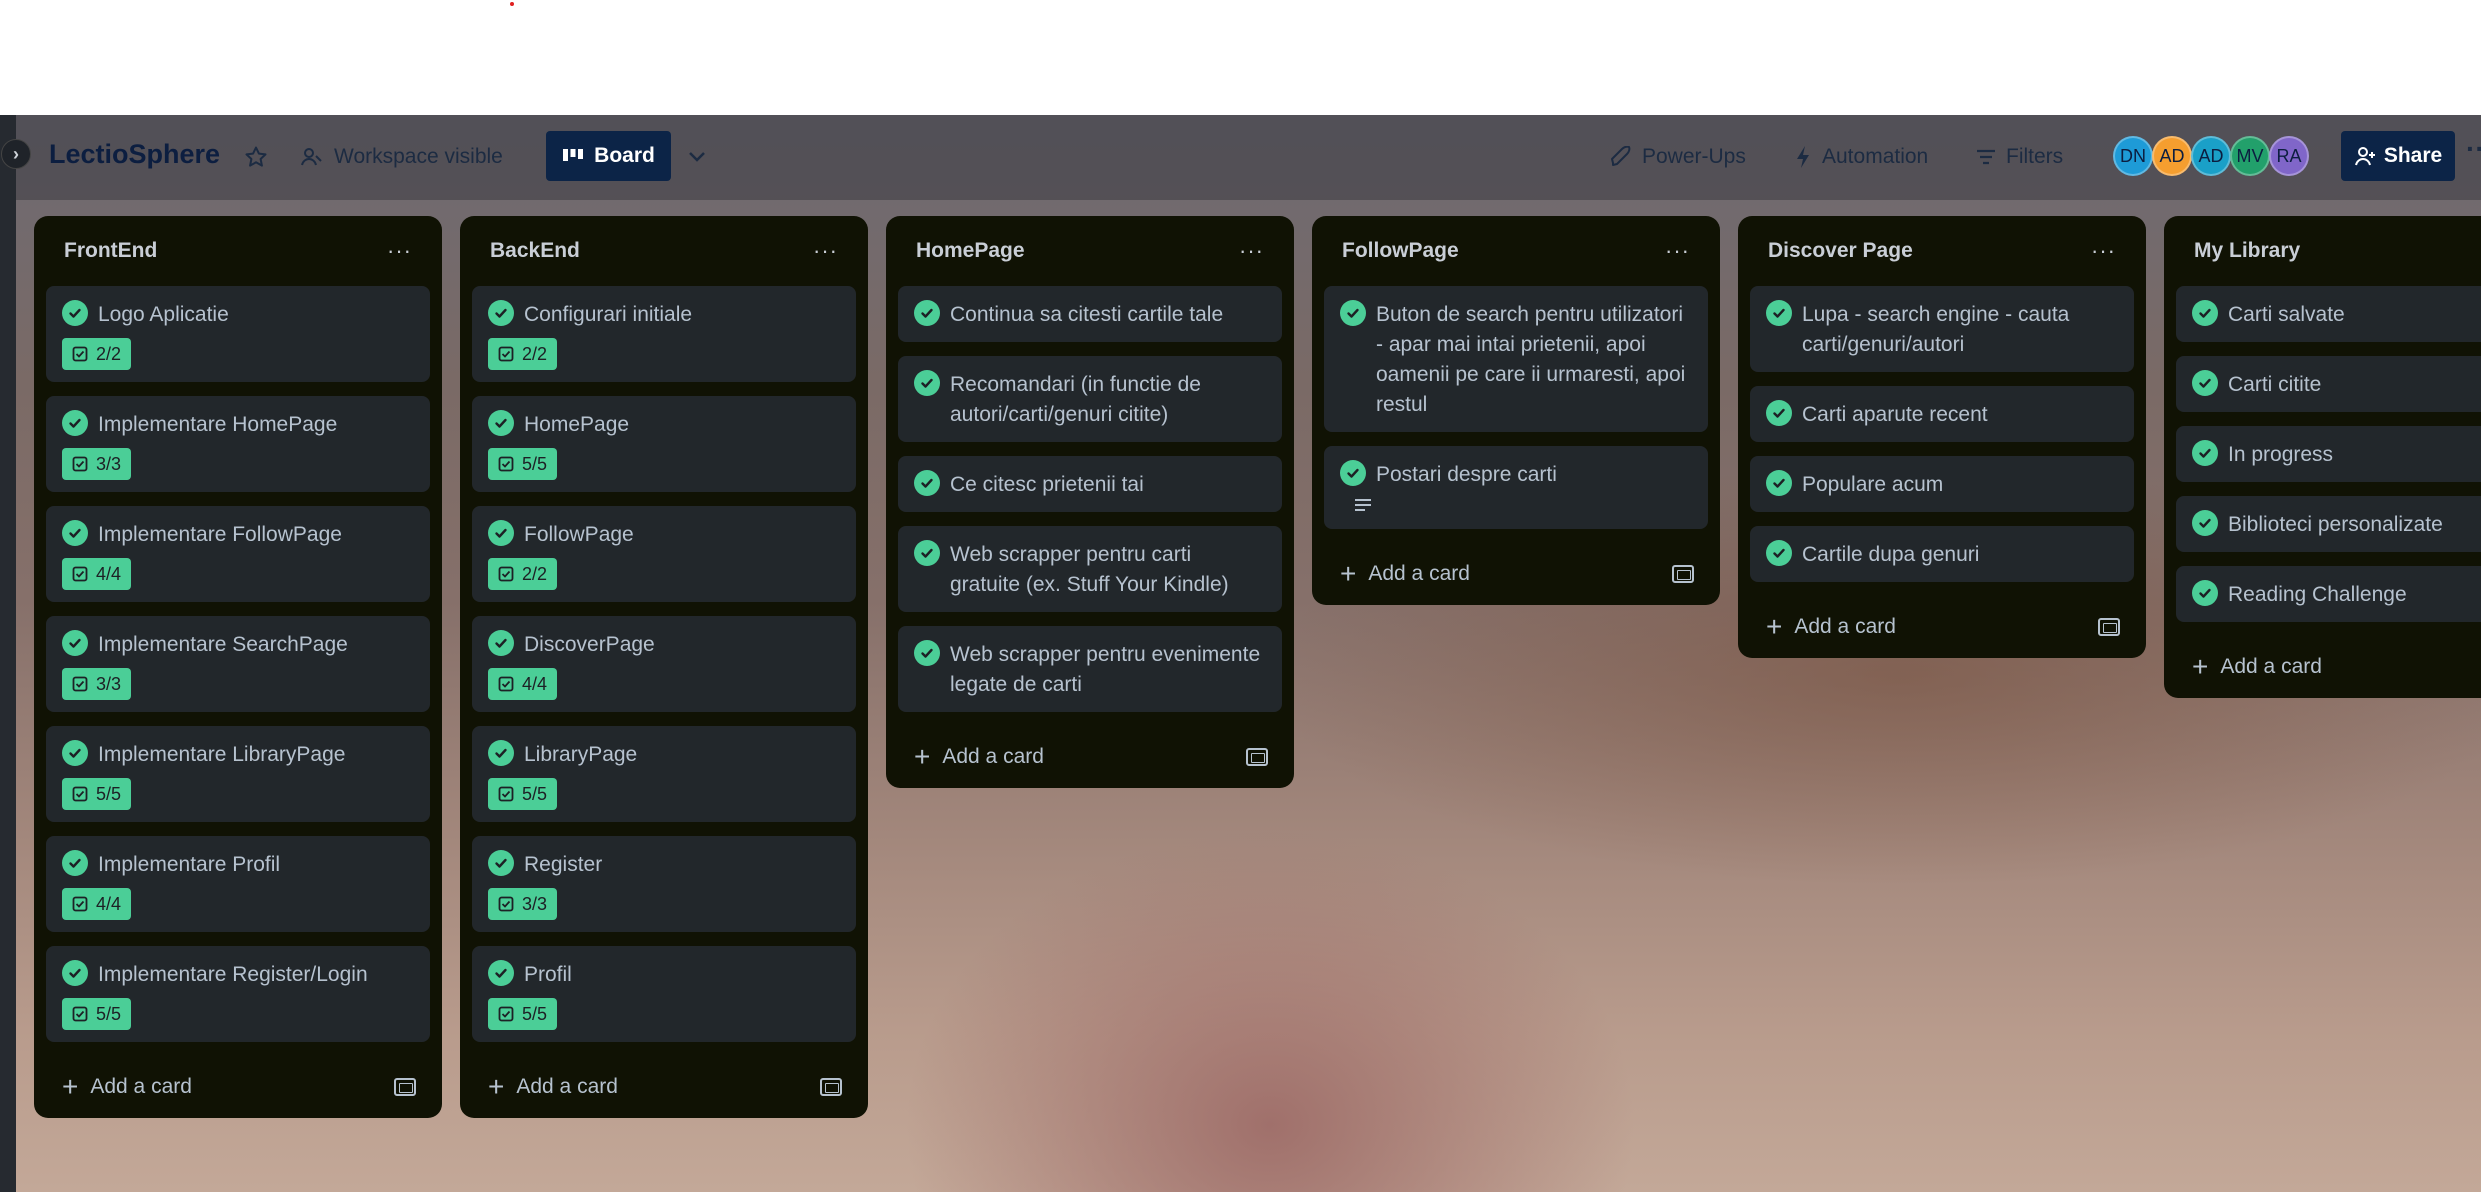  What do you see at coordinates (134, 154) in the screenshot?
I see `board-title: LectioSphere` at bounding box center [134, 154].